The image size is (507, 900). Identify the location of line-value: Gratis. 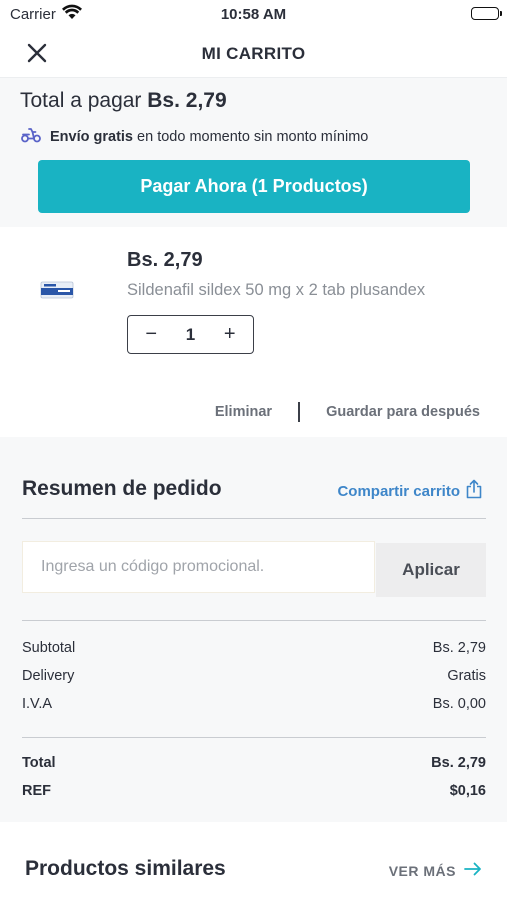
(466, 676).